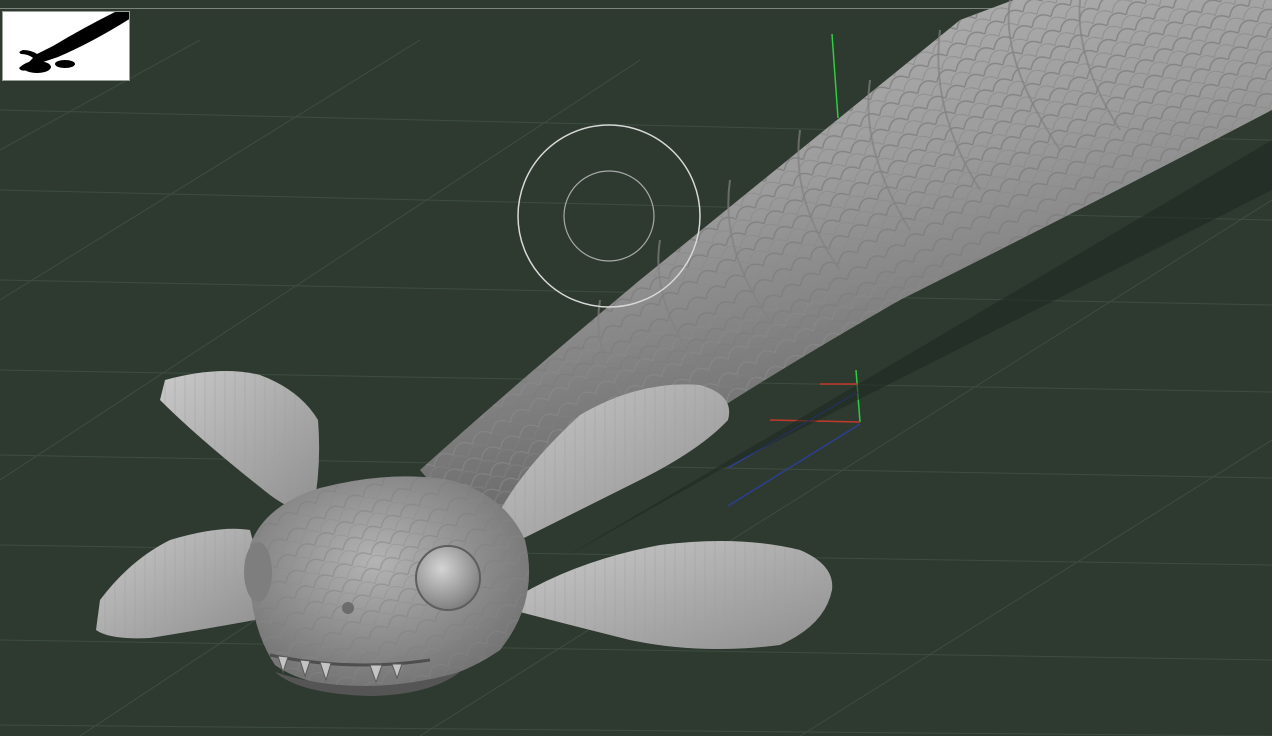 This screenshot has height=736, width=1272. What do you see at coordinates (74, 42) in the screenshot?
I see `model-silhouette-icon` at bounding box center [74, 42].